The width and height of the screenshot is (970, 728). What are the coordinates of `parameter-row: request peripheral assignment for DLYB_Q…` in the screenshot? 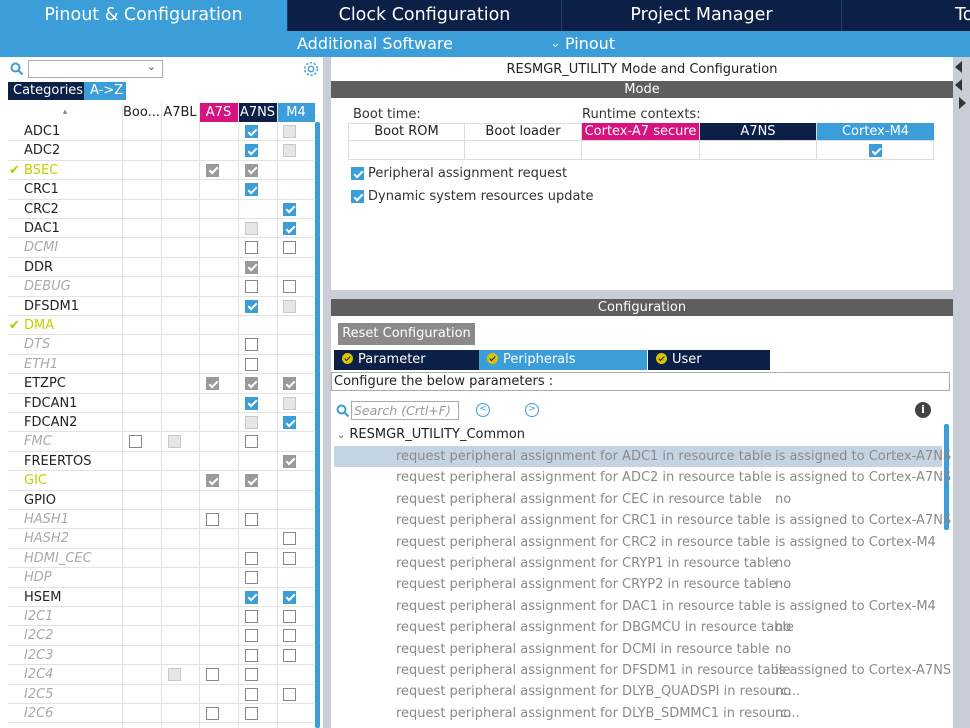 It's located at (638, 691).